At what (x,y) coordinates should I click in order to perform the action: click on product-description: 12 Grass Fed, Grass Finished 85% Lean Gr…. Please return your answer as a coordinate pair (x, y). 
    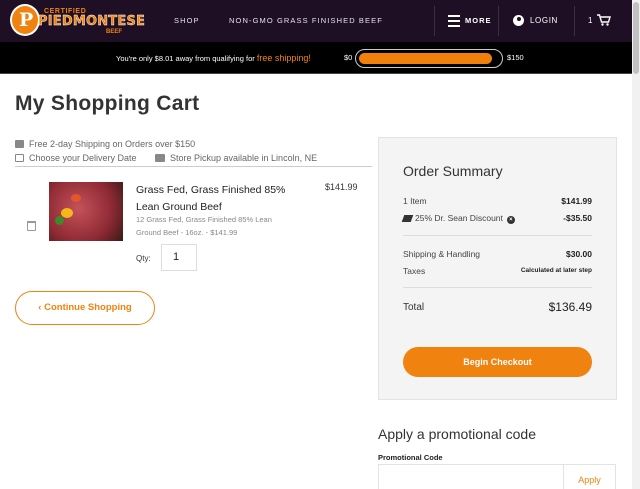
    Looking at the image, I should click on (204, 226).